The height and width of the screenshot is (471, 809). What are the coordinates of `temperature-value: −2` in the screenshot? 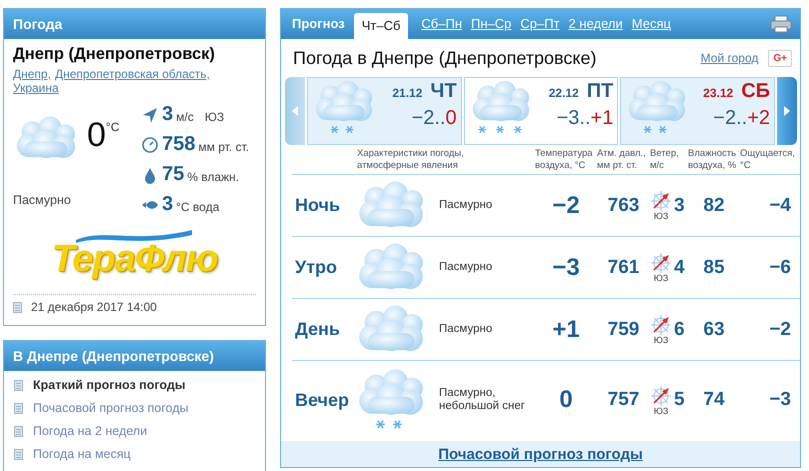 It's located at (566, 206).